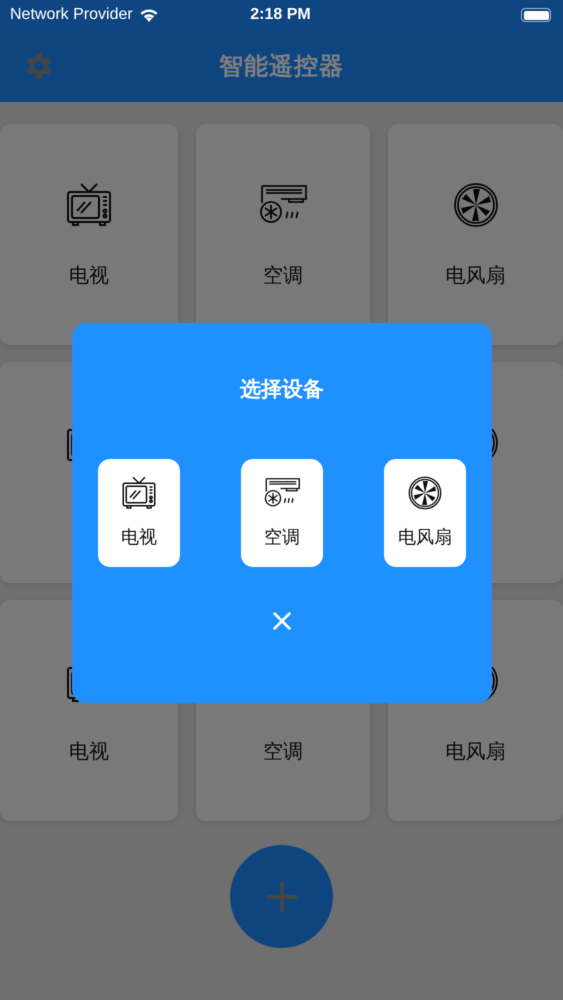 The image size is (563, 1000). Describe the element at coordinates (425, 513) in the screenshot. I see `device-option: 电风扇` at that location.